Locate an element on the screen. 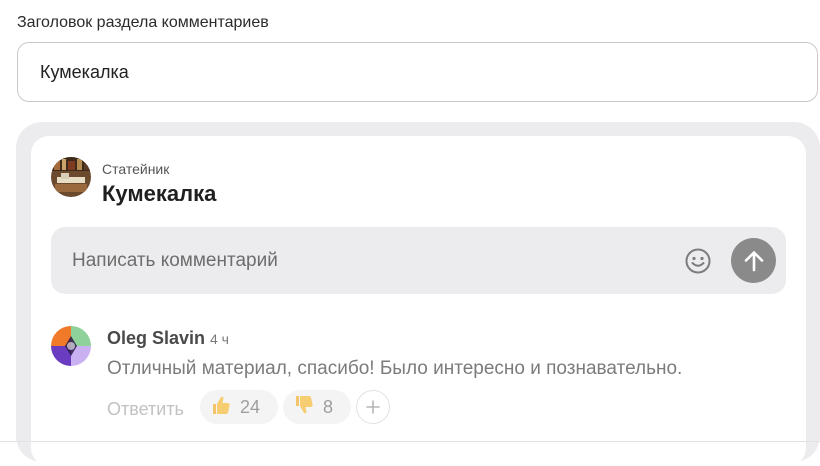 The image size is (820, 466). reaction-like-button: 24 is located at coordinates (239, 407).